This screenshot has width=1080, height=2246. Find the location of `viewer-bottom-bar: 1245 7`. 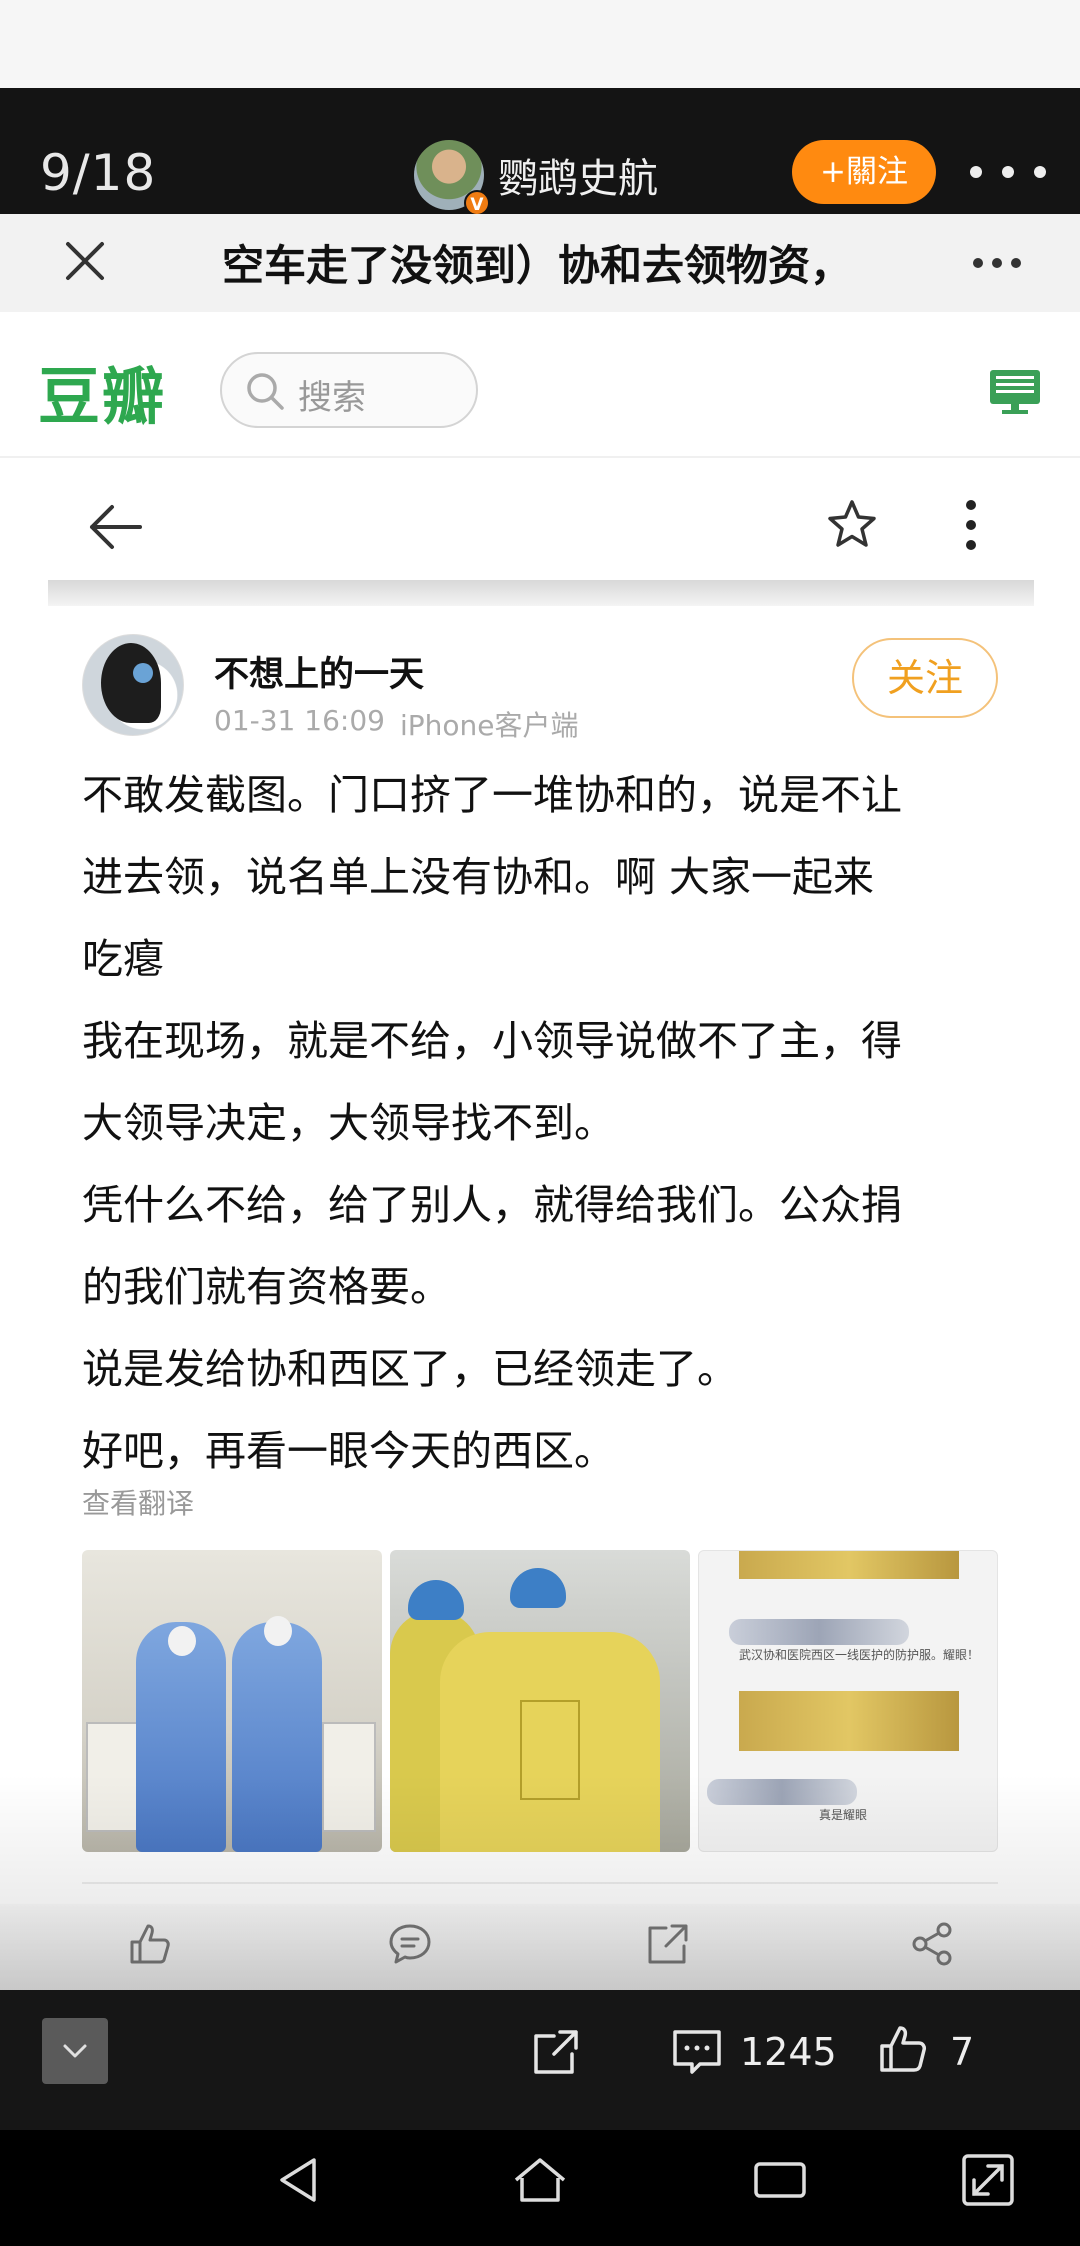

viewer-bottom-bar: 1245 7 is located at coordinates (540, 2060).